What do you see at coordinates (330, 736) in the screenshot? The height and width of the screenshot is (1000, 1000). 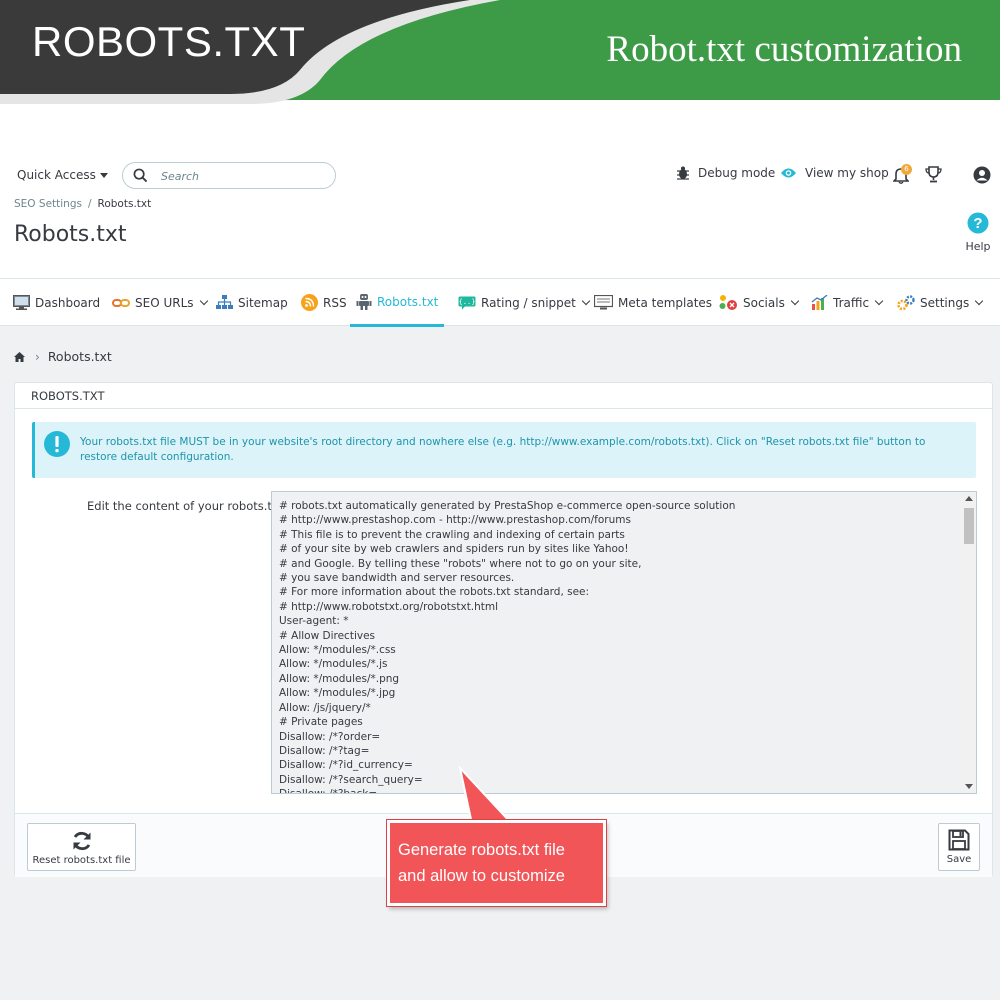 I see `robots-line: Disallow: /*?order=` at bounding box center [330, 736].